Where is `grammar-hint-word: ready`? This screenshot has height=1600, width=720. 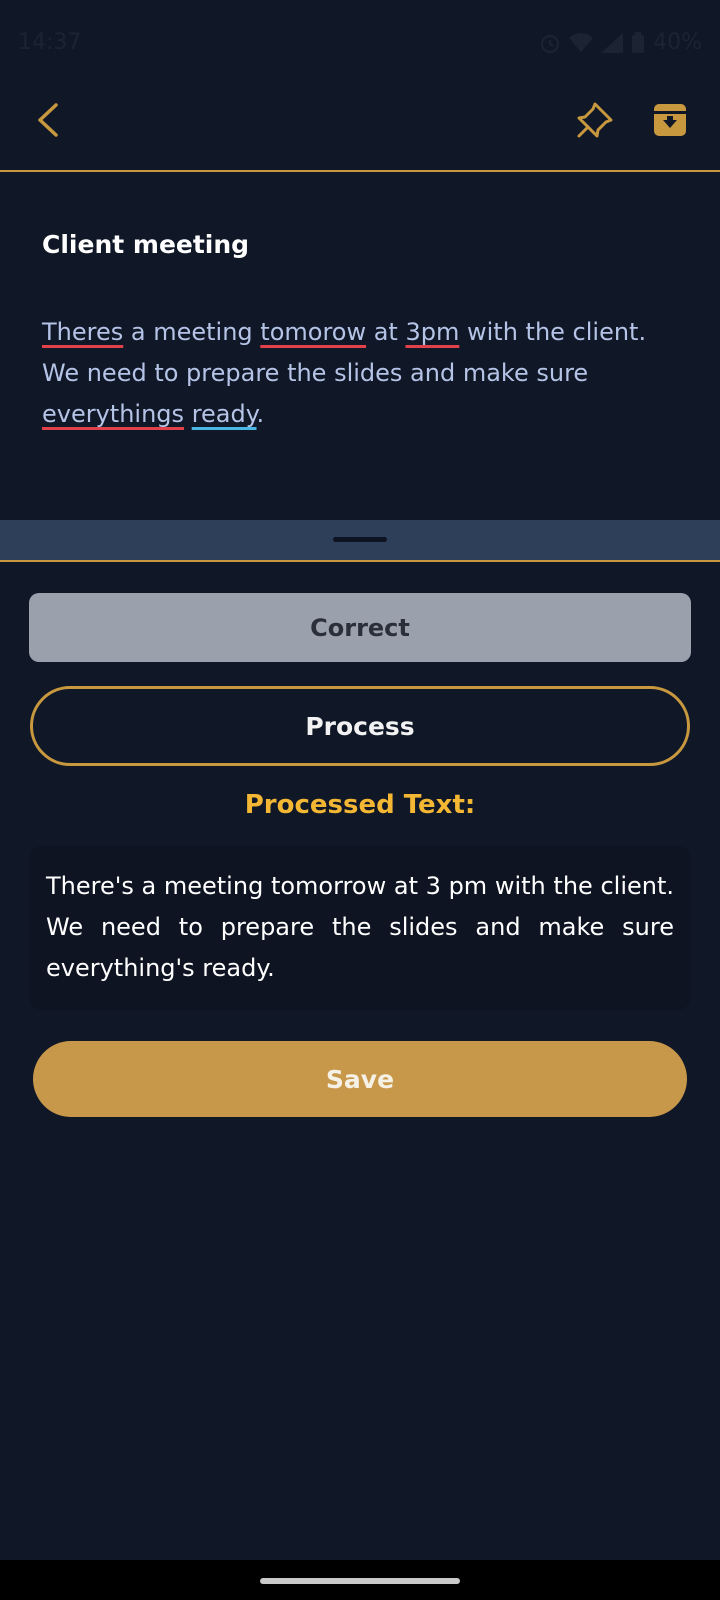 grammar-hint-word: ready is located at coordinates (224, 414).